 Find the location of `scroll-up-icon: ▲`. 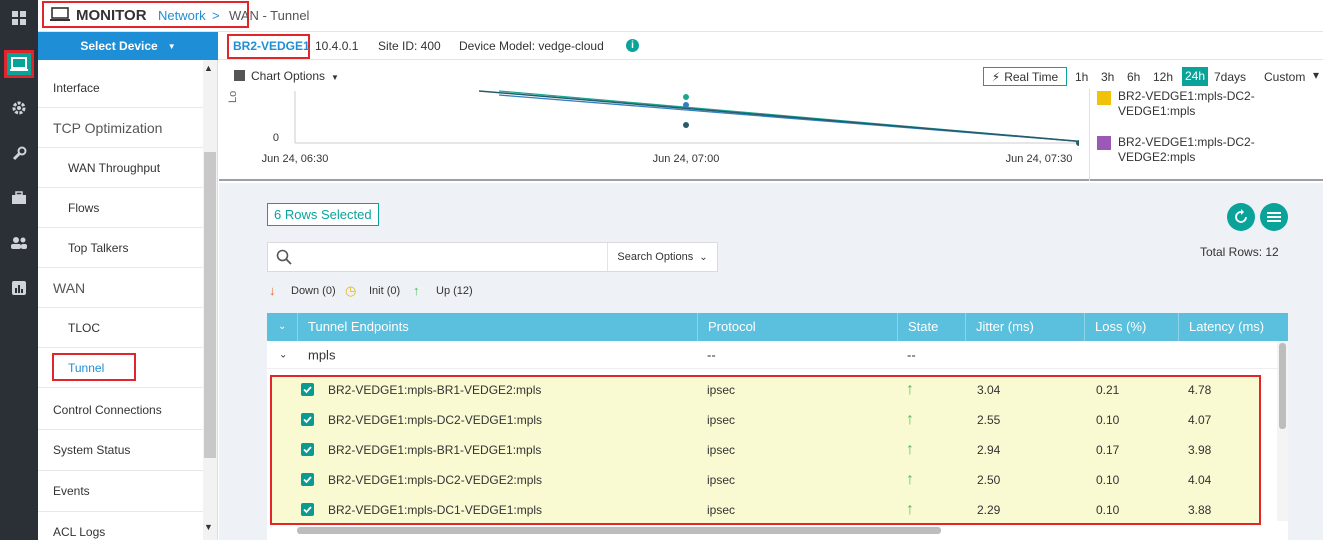

scroll-up-icon: ▲ is located at coordinates (208, 68).